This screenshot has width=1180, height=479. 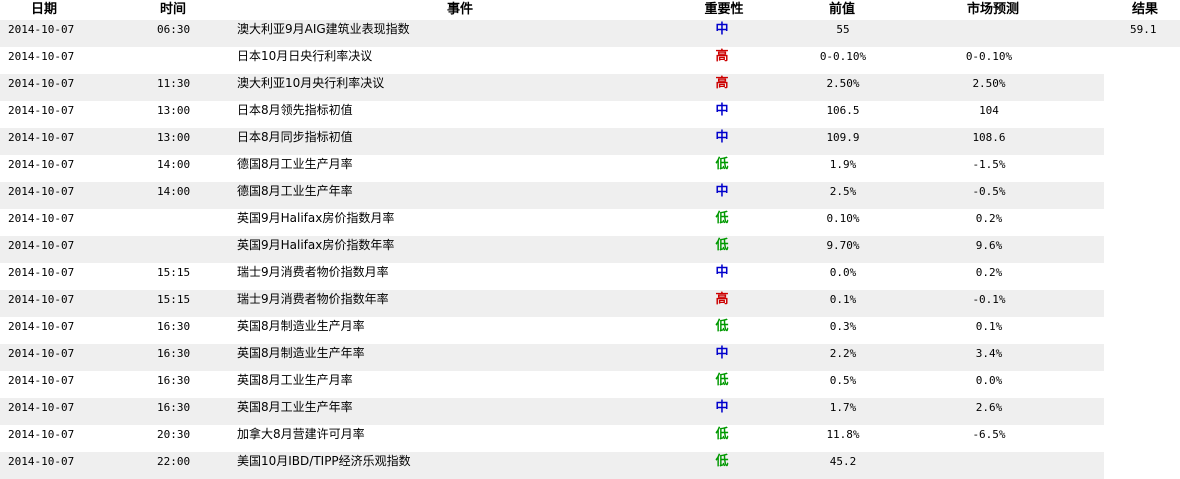 What do you see at coordinates (989, 191) in the screenshot?
I see `row-forecast: -0.5%` at bounding box center [989, 191].